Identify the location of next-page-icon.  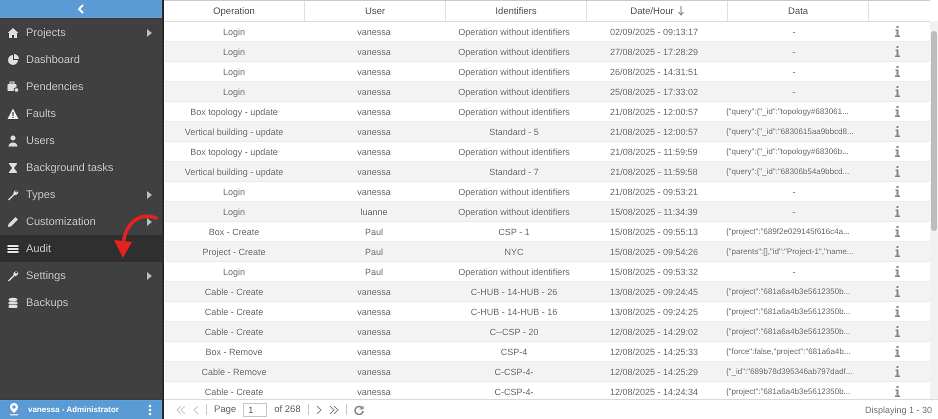
(319, 410).